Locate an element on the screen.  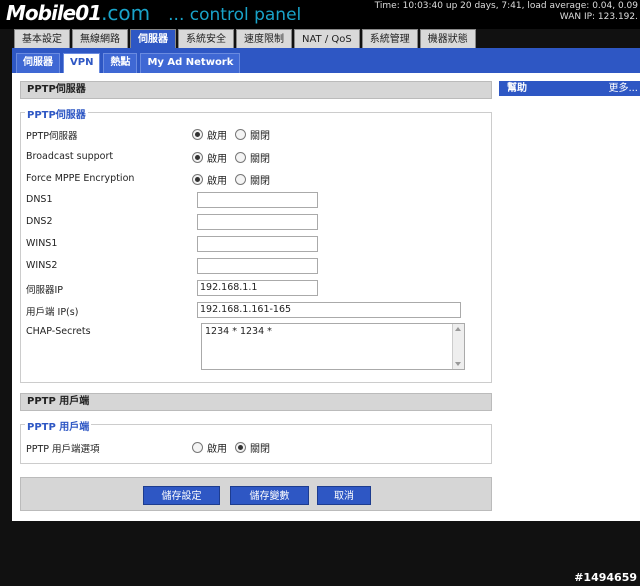
force-mppe-row: Force MPPE Encryption 啟用 關閉 is located at coordinates (250, 180).